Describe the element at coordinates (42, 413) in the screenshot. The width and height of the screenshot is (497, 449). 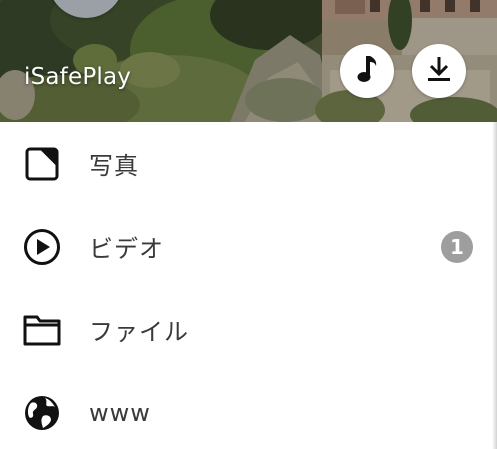
I see `globe-icon` at that location.